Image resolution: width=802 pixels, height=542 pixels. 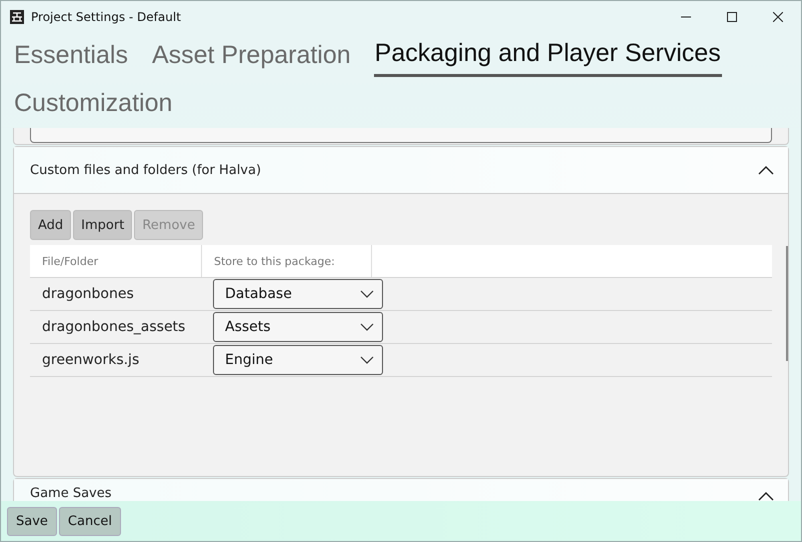 I want to click on section-header: Custom files and folders (for Halva), so click(x=401, y=170).